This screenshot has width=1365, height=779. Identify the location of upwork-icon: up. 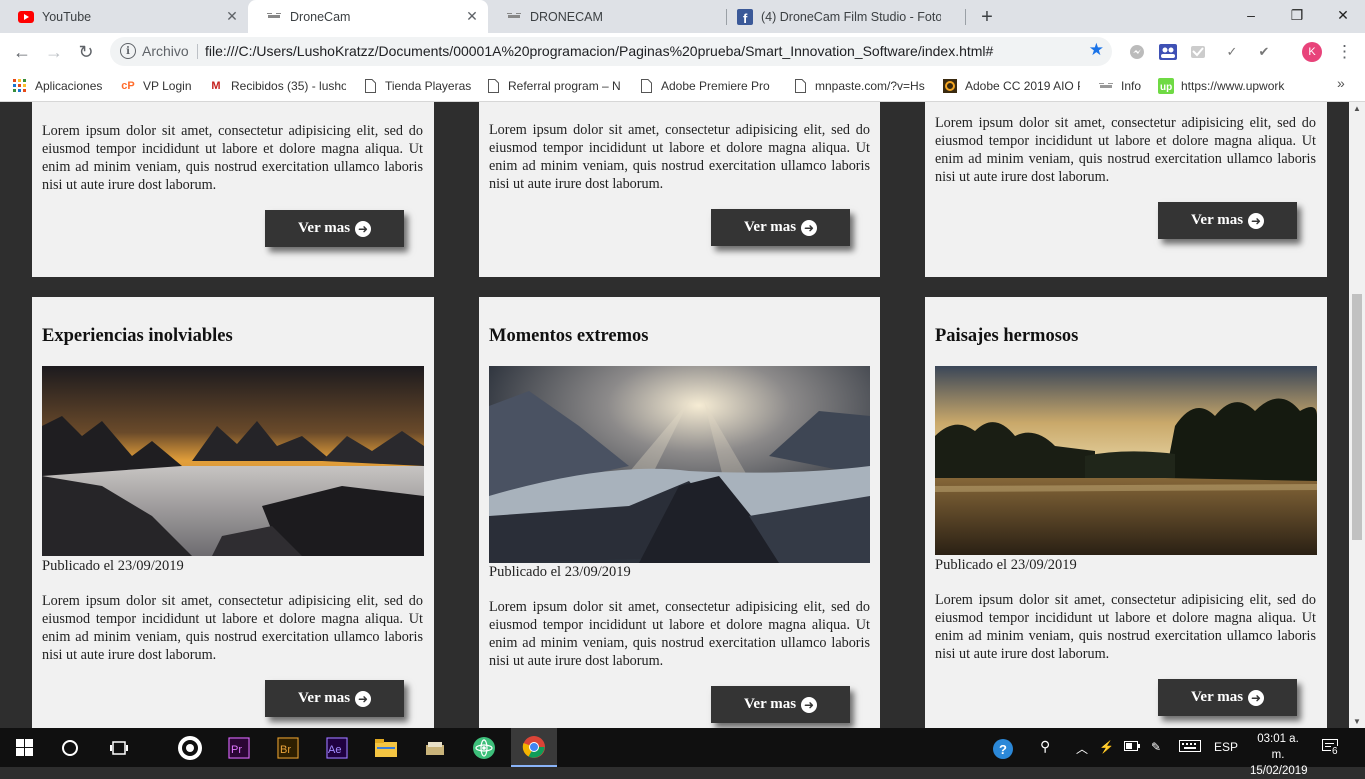
(1166, 86).